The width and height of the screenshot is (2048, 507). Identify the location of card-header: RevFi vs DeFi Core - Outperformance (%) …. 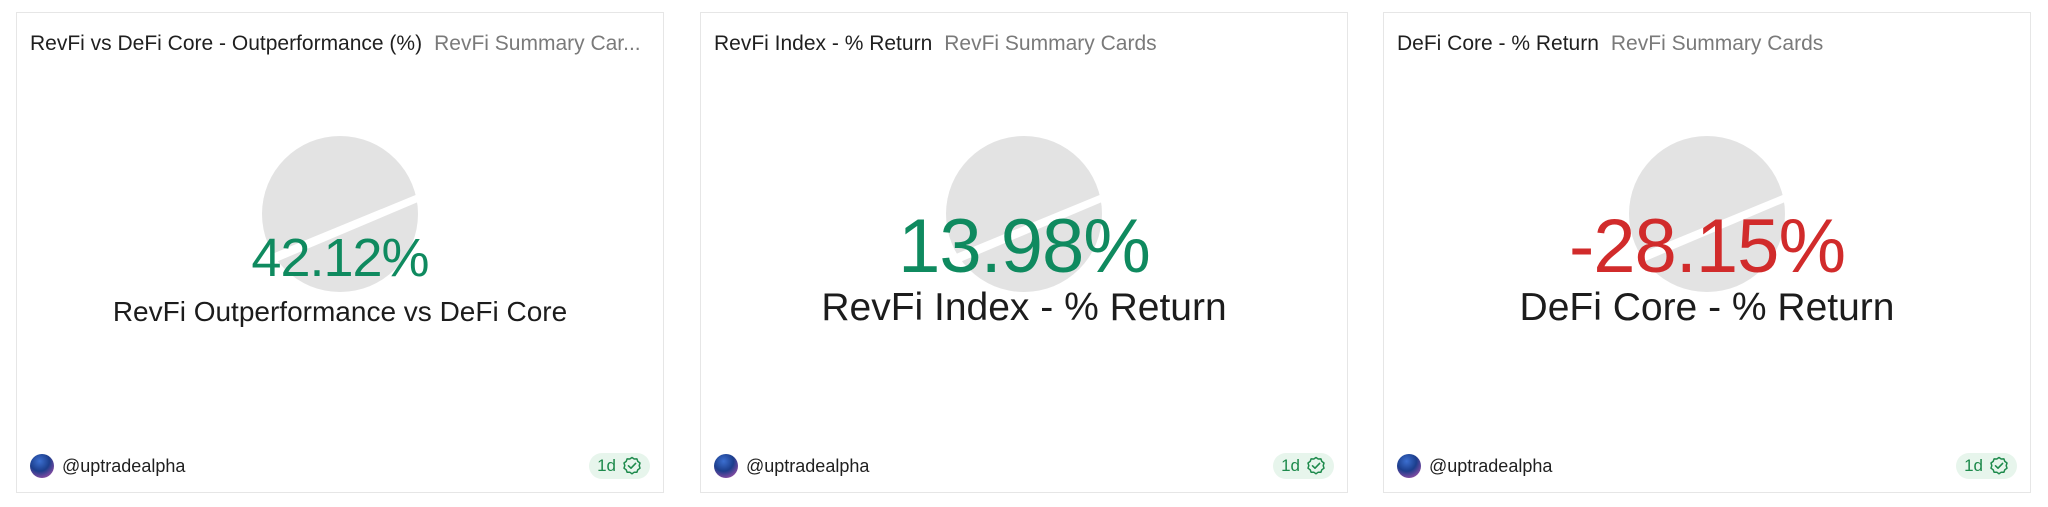
(340, 44).